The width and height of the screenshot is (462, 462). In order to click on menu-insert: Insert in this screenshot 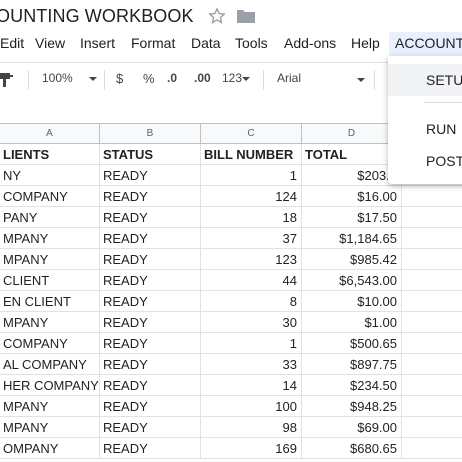, I will do `click(97, 43)`.